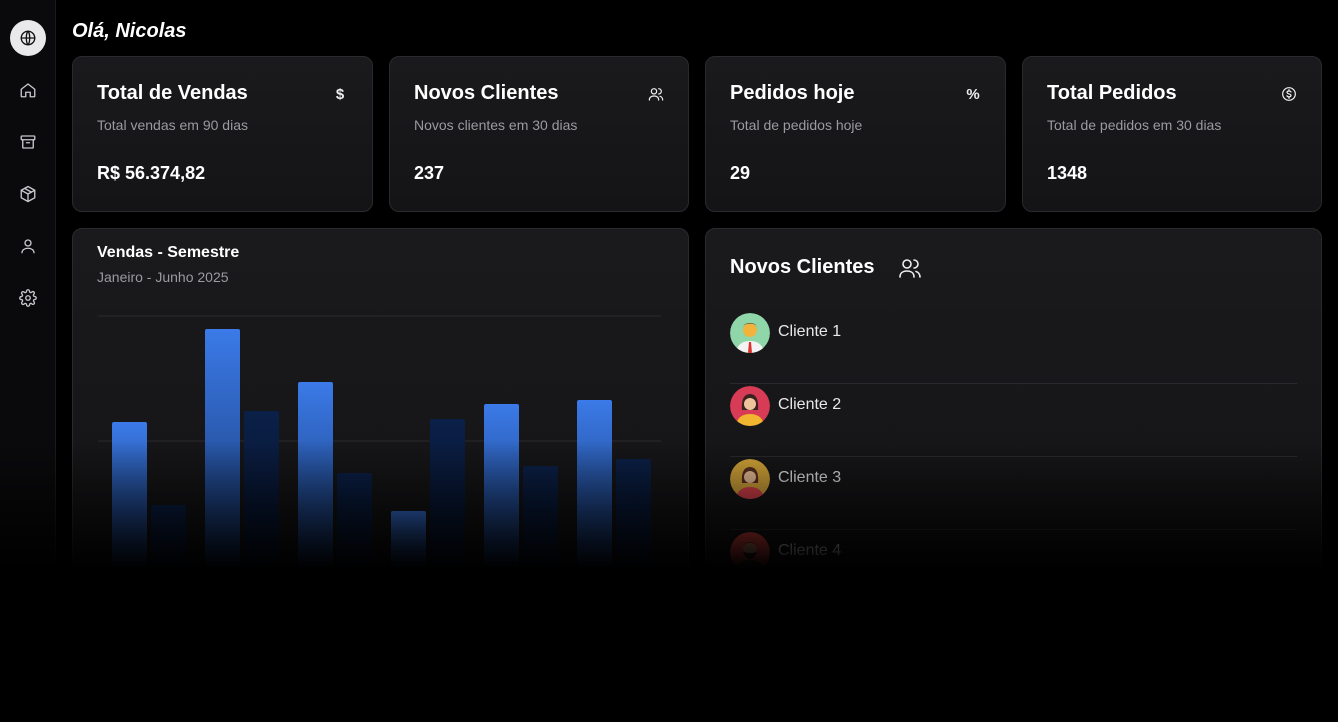  Describe the element at coordinates (129, 31) in the screenshot. I see `greeting: Olá, Nicolas` at that location.